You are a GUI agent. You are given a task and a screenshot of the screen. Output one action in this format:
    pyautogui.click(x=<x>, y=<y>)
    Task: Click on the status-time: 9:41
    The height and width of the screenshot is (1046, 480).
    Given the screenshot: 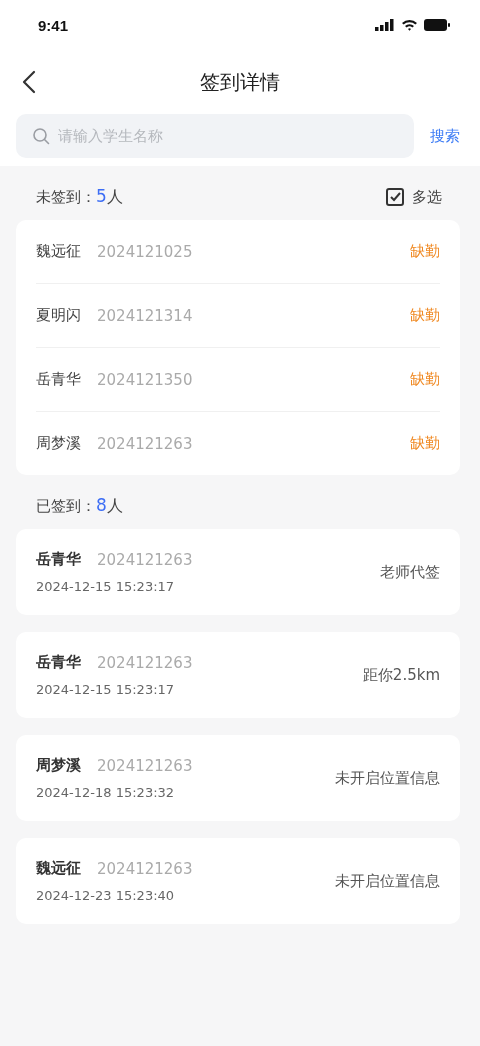 What is the action you would take?
    pyautogui.click(x=53, y=25)
    